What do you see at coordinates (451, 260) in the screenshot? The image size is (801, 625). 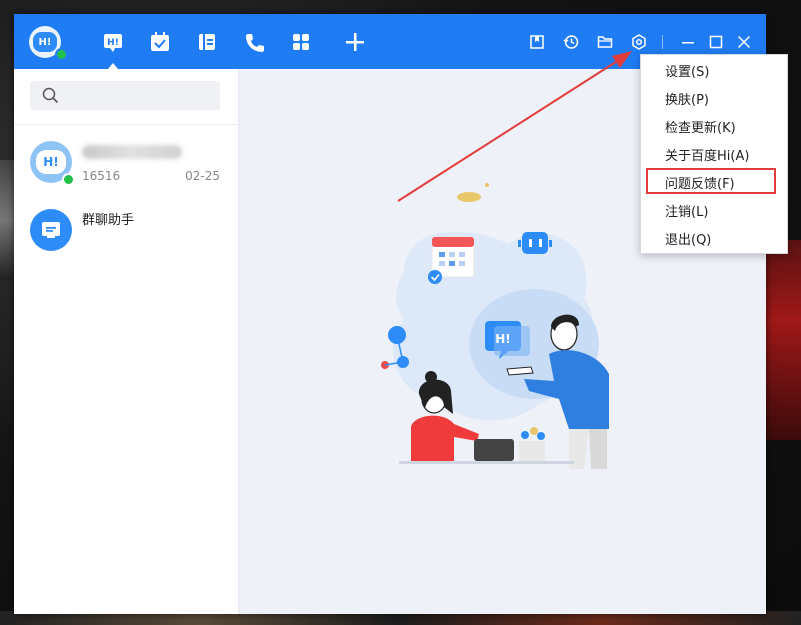 I see `calendar-illustration-icon` at bounding box center [451, 260].